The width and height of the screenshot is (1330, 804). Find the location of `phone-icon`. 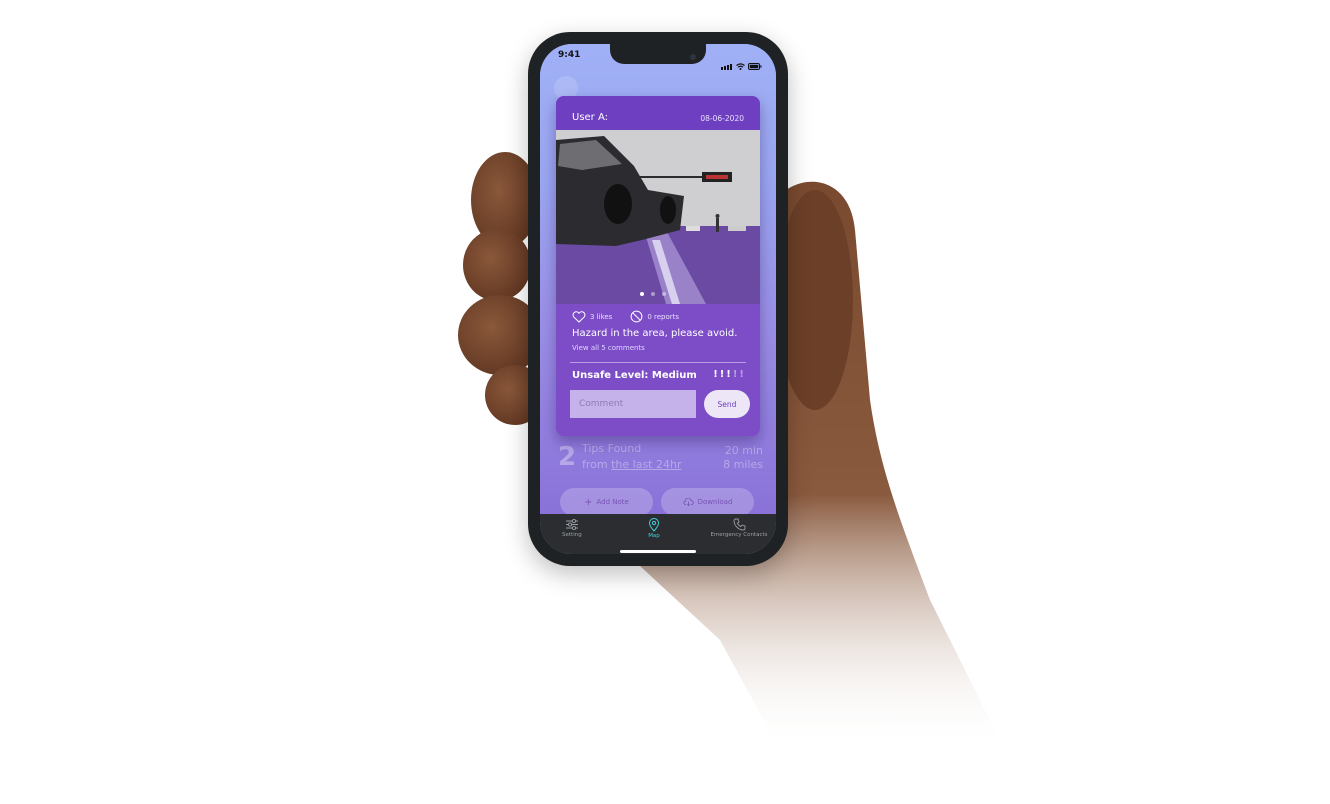

phone-icon is located at coordinates (739, 524).